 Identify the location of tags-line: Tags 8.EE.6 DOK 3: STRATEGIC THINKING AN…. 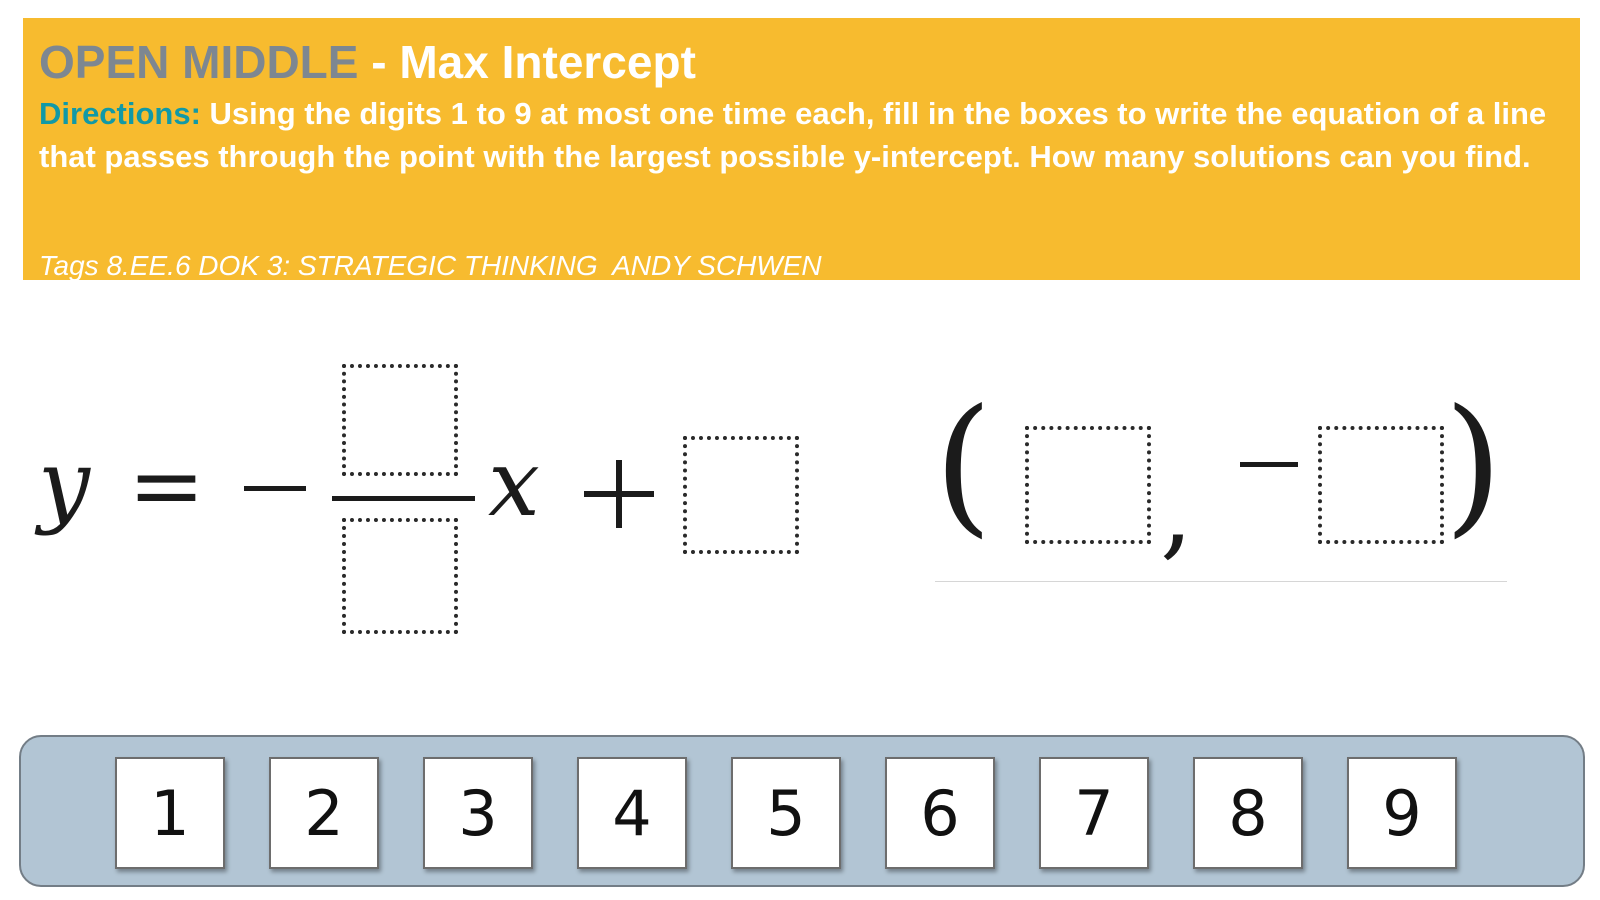
(430, 265).